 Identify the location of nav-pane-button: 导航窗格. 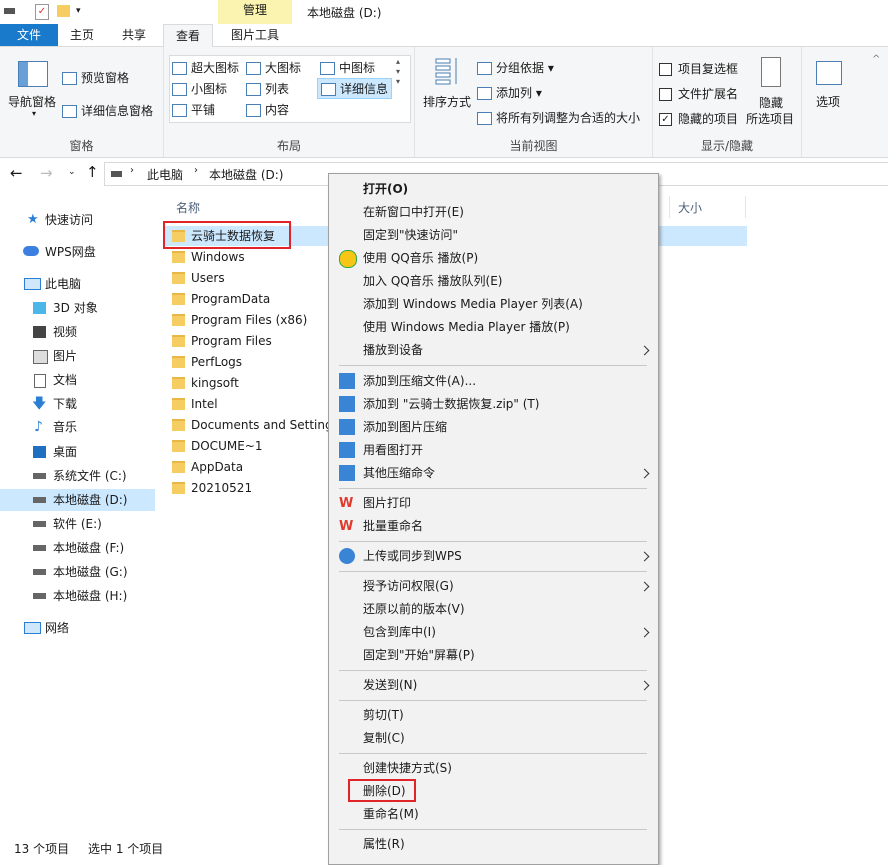
(32, 101).